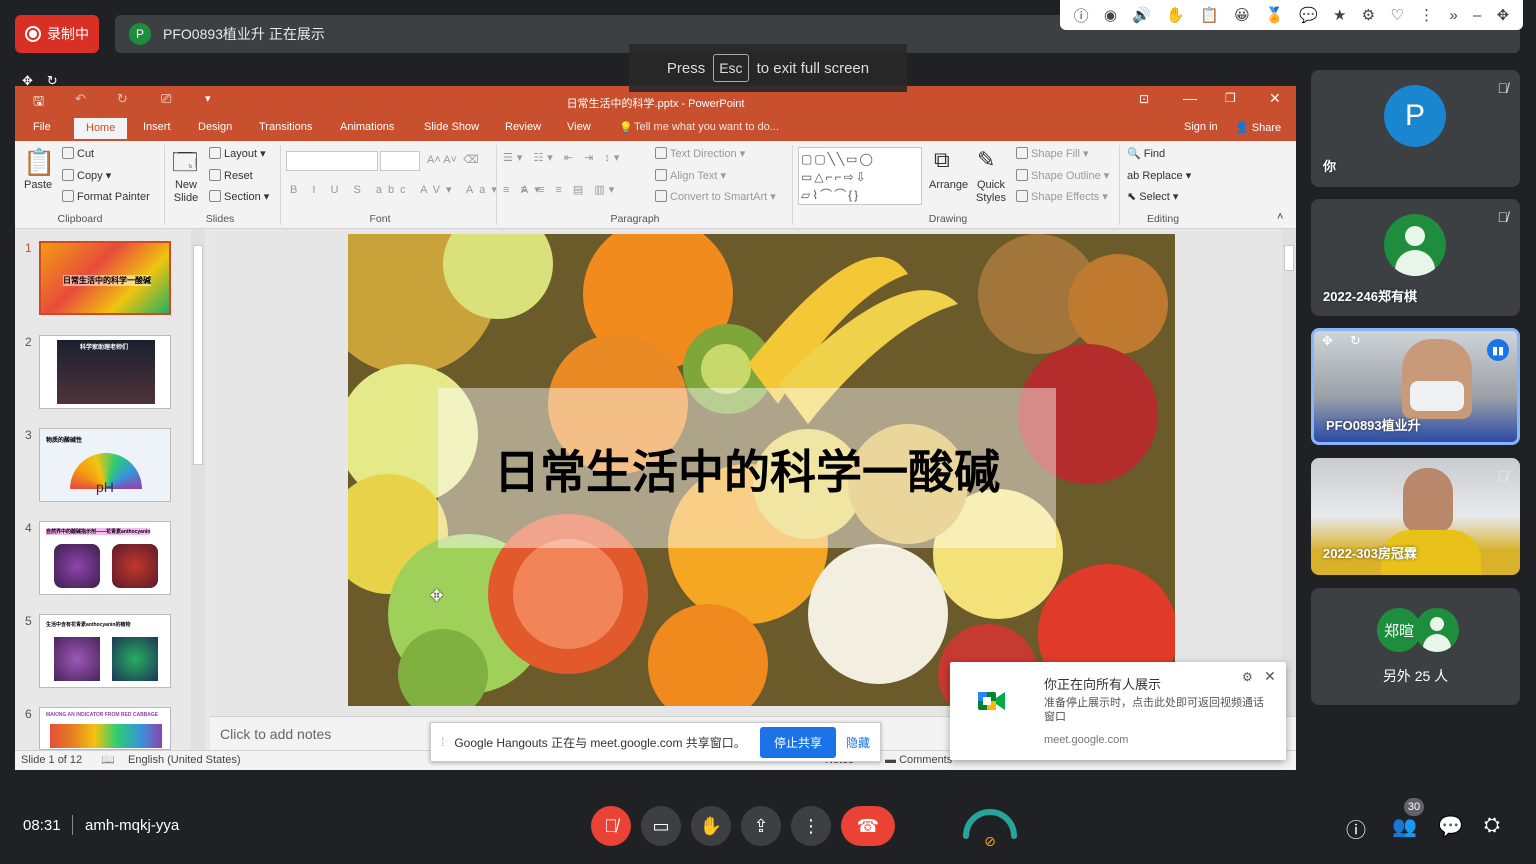  Describe the element at coordinates (186, 192) in the screenshot. I see `new-slide-button: New Slide` at that location.